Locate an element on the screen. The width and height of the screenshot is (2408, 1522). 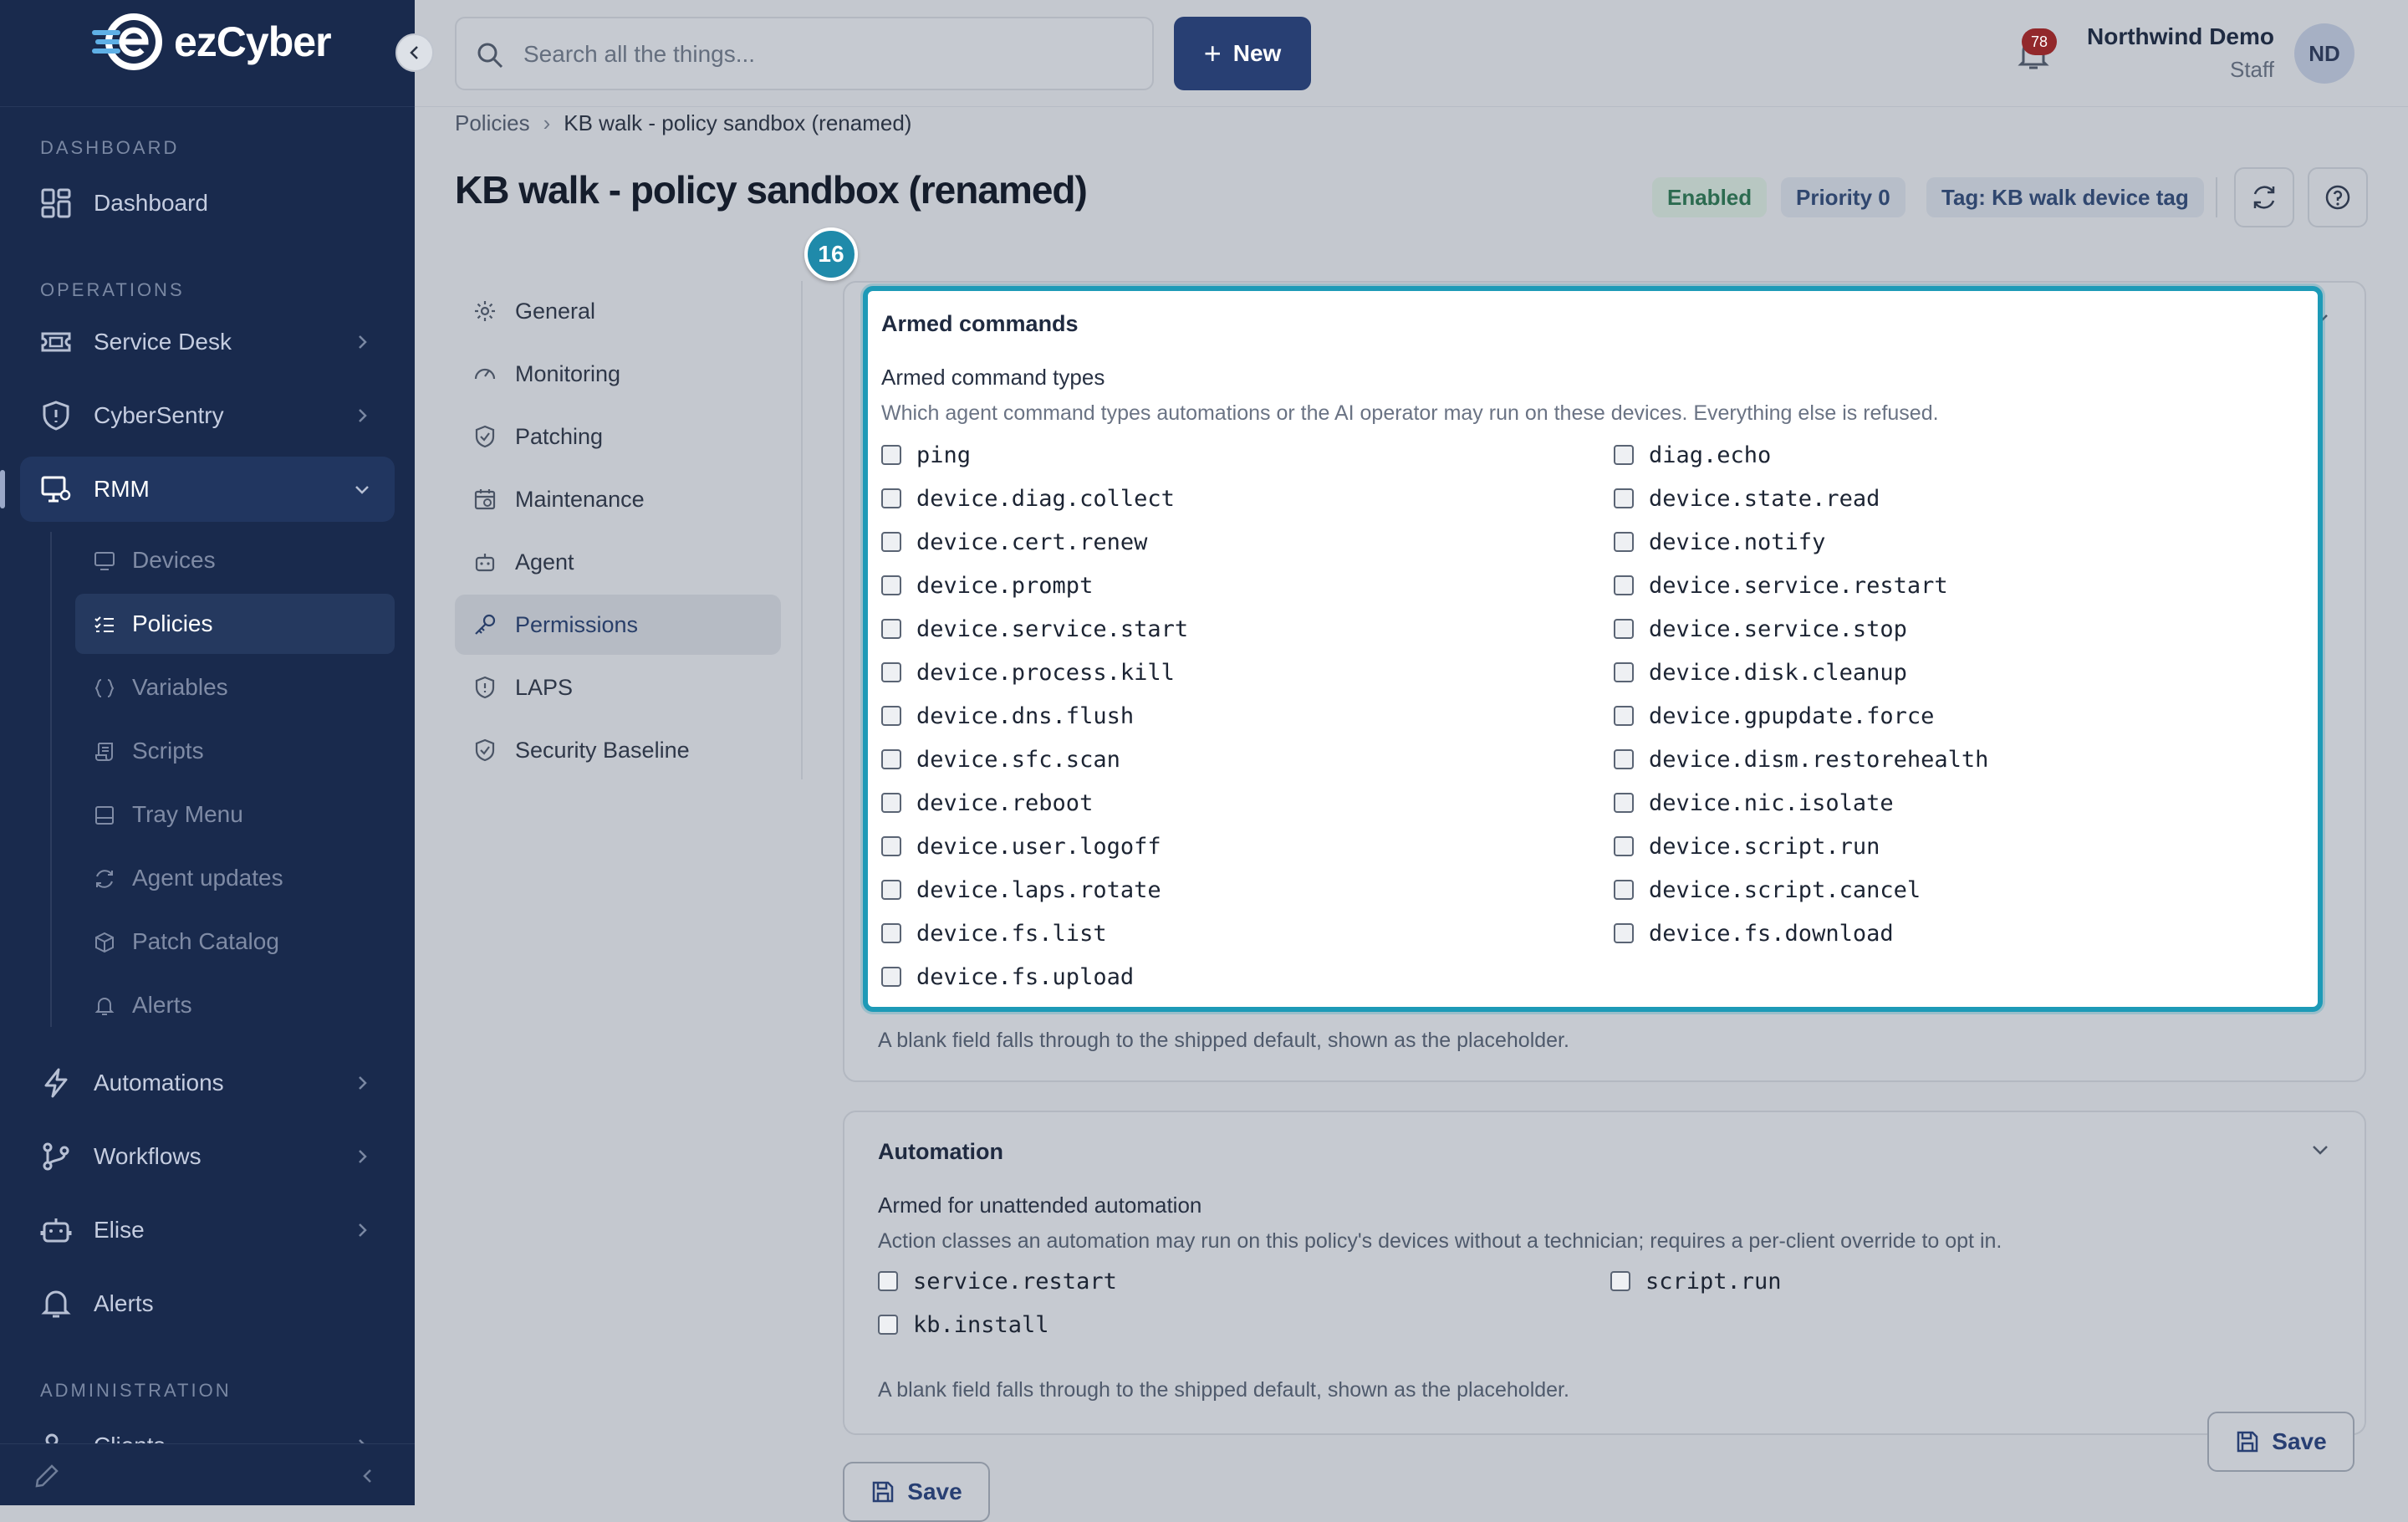
command-checkbox: device.cert.renew is located at coordinates (1014, 542).